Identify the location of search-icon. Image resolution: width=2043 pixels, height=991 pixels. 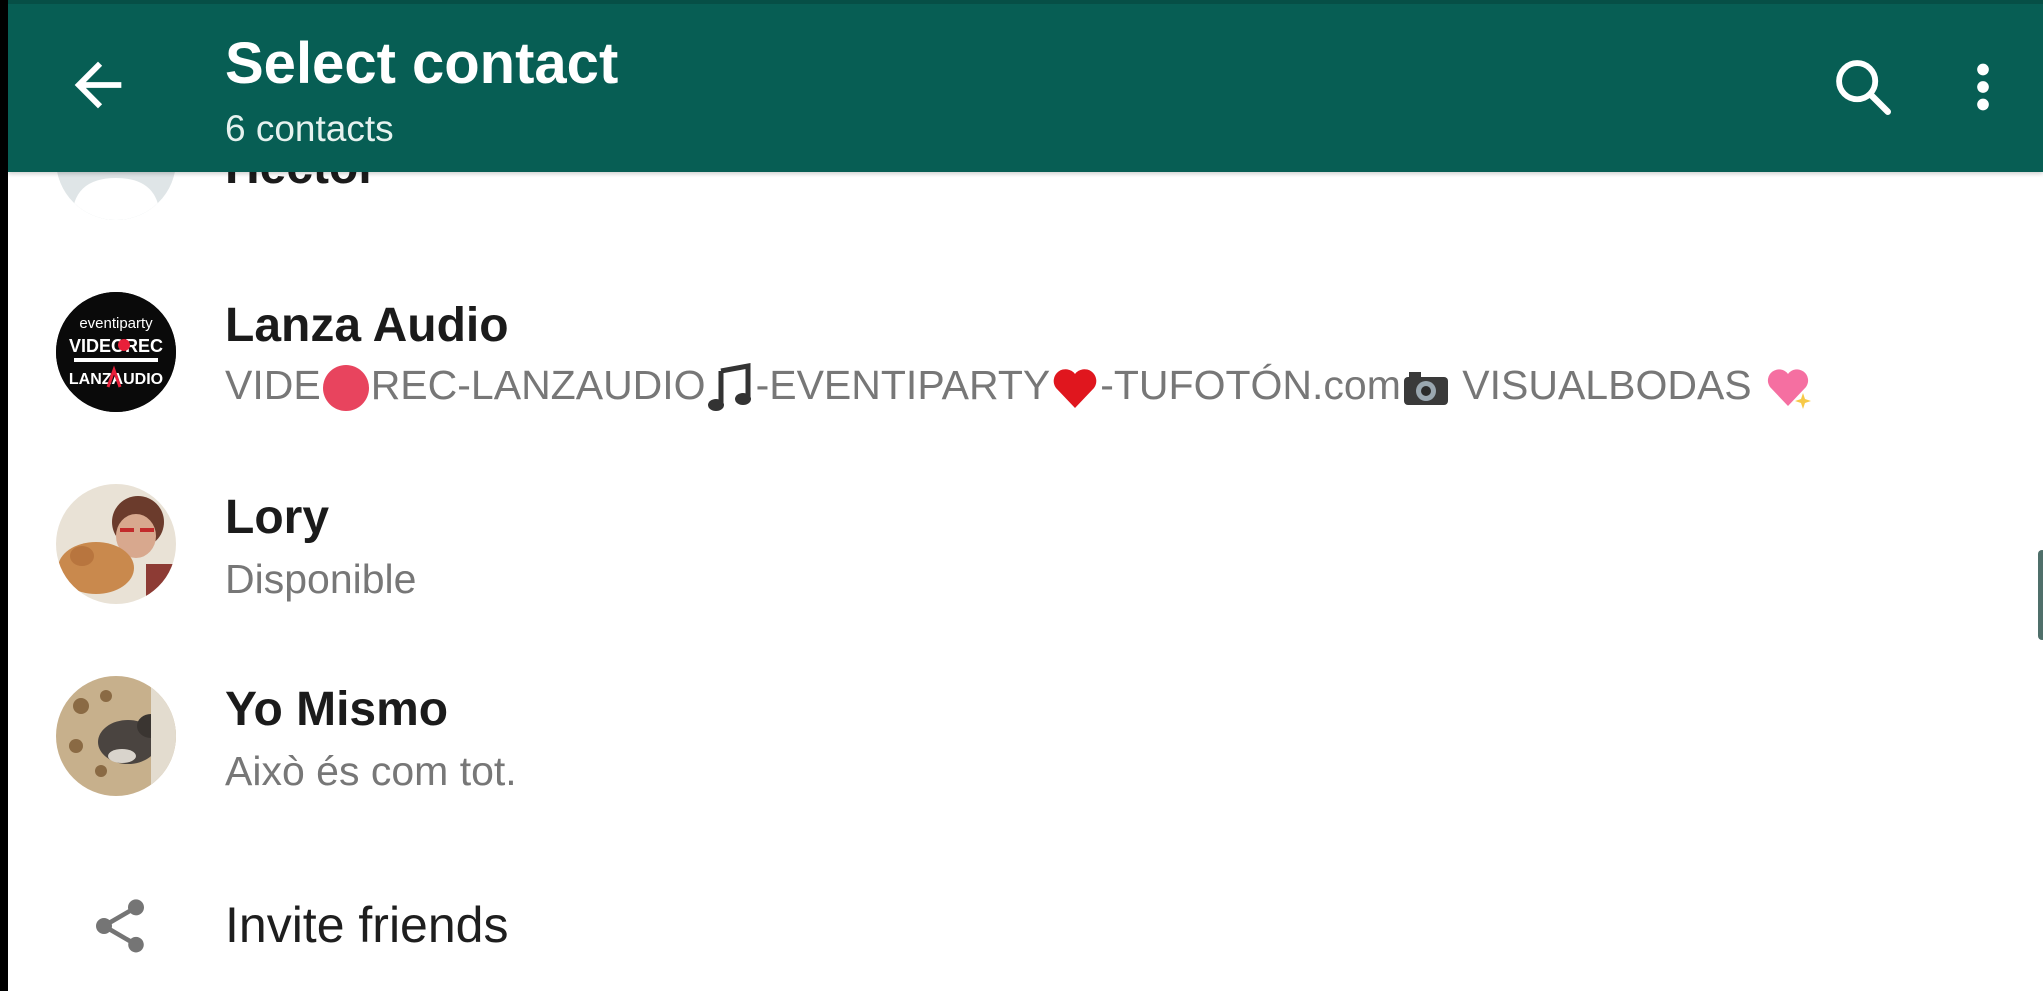
(1863, 87).